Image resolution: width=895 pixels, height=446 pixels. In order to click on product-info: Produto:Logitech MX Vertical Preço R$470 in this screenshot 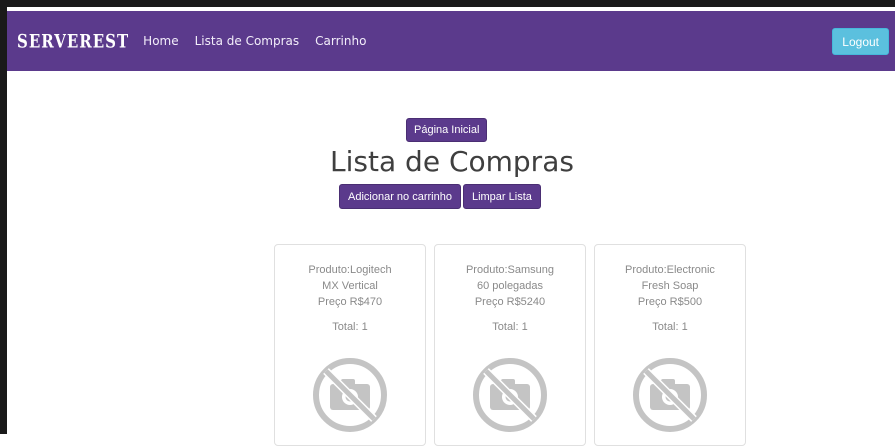, I will do `click(350, 286)`.